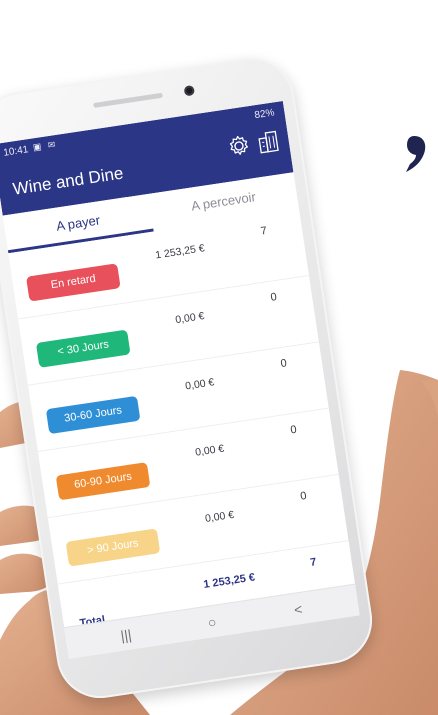 The height and width of the screenshot is (715, 438). Describe the element at coordinates (16, 151) in the screenshot. I see `status-time: 10:41` at that location.